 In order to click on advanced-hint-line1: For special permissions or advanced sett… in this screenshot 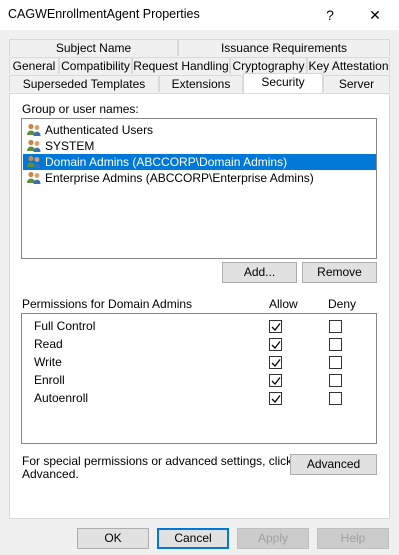, I will do `click(157, 461)`.